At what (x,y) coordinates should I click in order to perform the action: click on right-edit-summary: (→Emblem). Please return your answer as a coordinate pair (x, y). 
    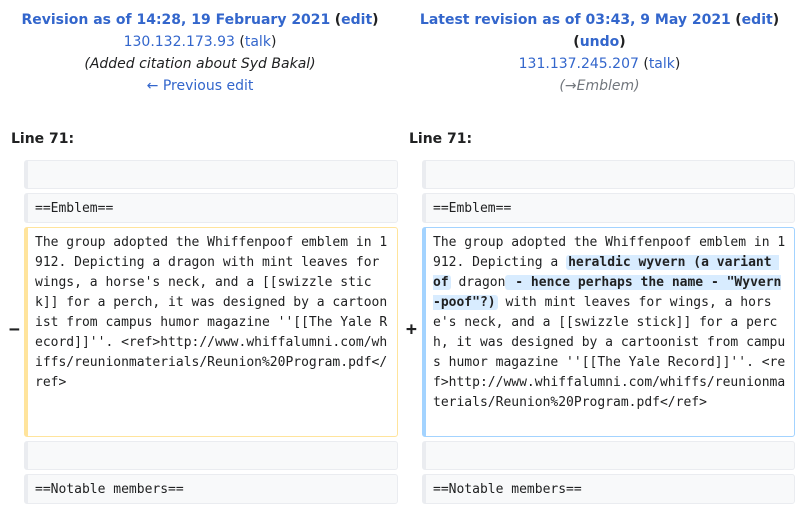
    Looking at the image, I should click on (599, 86).